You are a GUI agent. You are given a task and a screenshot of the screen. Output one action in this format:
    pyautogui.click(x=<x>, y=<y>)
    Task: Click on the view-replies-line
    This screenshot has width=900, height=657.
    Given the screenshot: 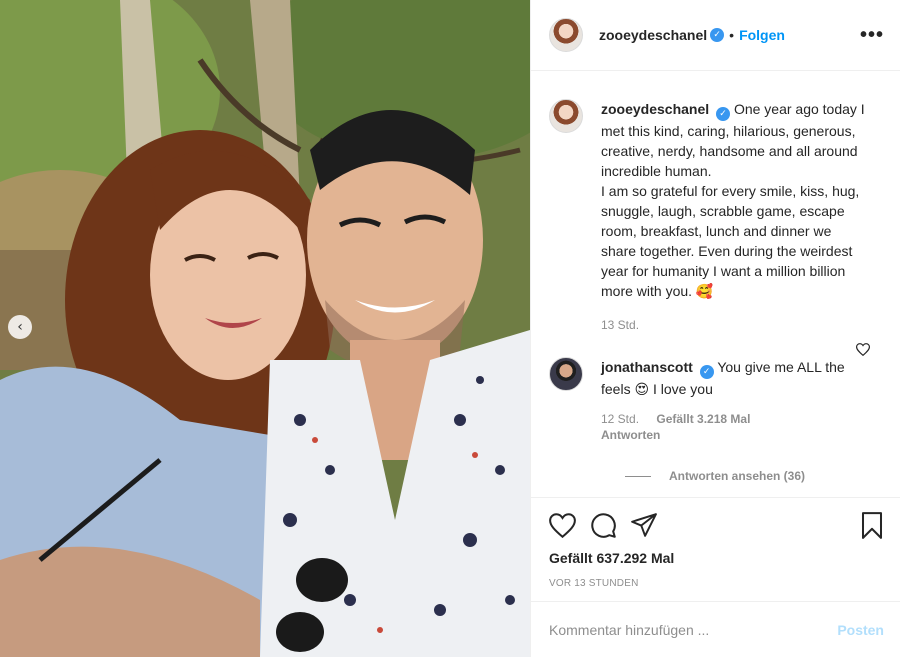 What is the action you would take?
    pyautogui.click(x=638, y=476)
    